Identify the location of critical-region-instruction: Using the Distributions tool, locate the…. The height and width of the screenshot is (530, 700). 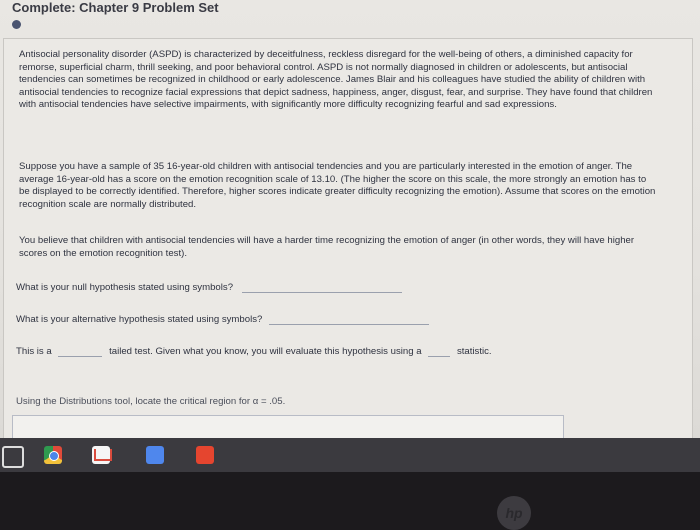
(151, 401).